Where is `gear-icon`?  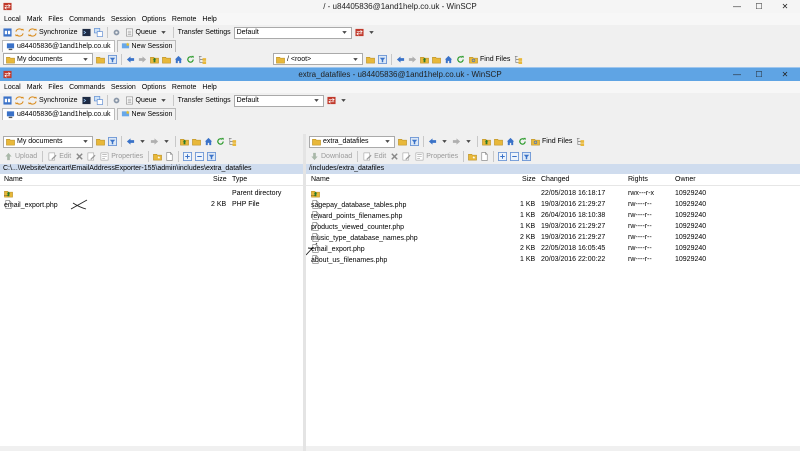
gear-icon is located at coordinates (116, 100).